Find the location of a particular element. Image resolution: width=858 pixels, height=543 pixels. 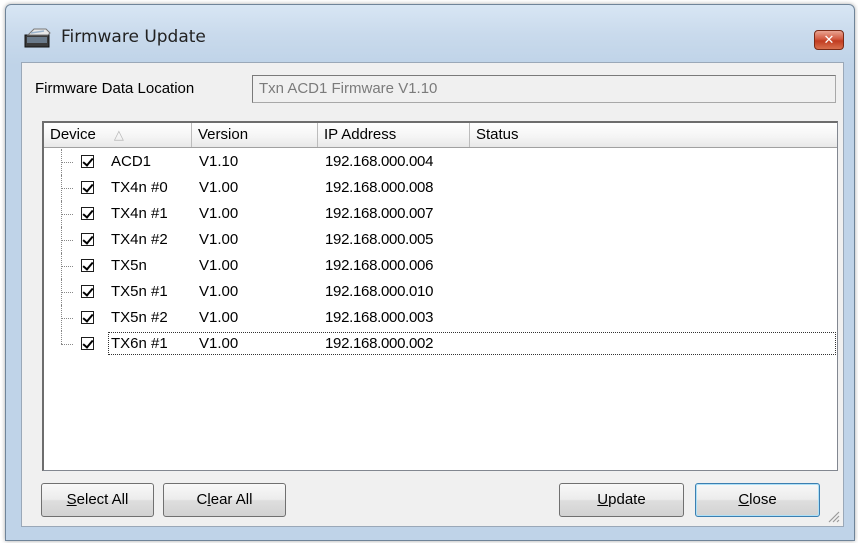

table-row: TX5n #1 V1.00 192.168.000.010 is located at coordinates (440, 292).